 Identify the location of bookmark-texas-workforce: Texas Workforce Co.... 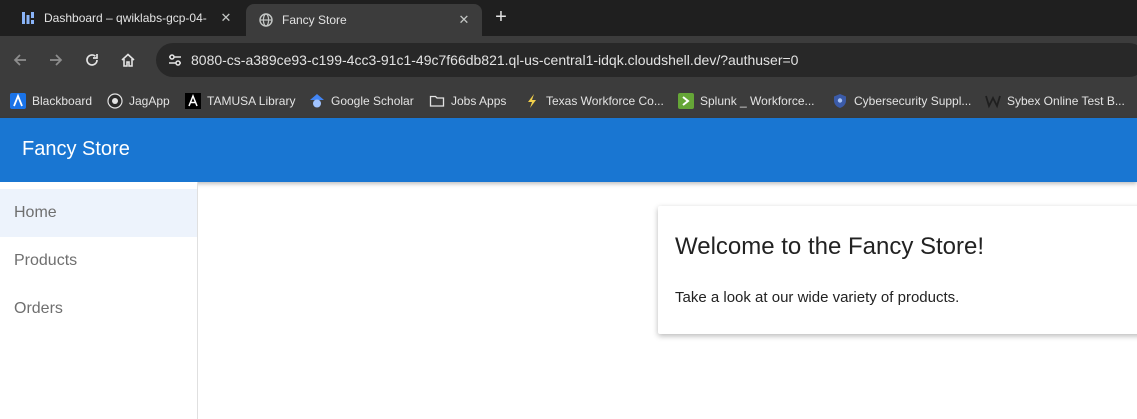
(594, 101).